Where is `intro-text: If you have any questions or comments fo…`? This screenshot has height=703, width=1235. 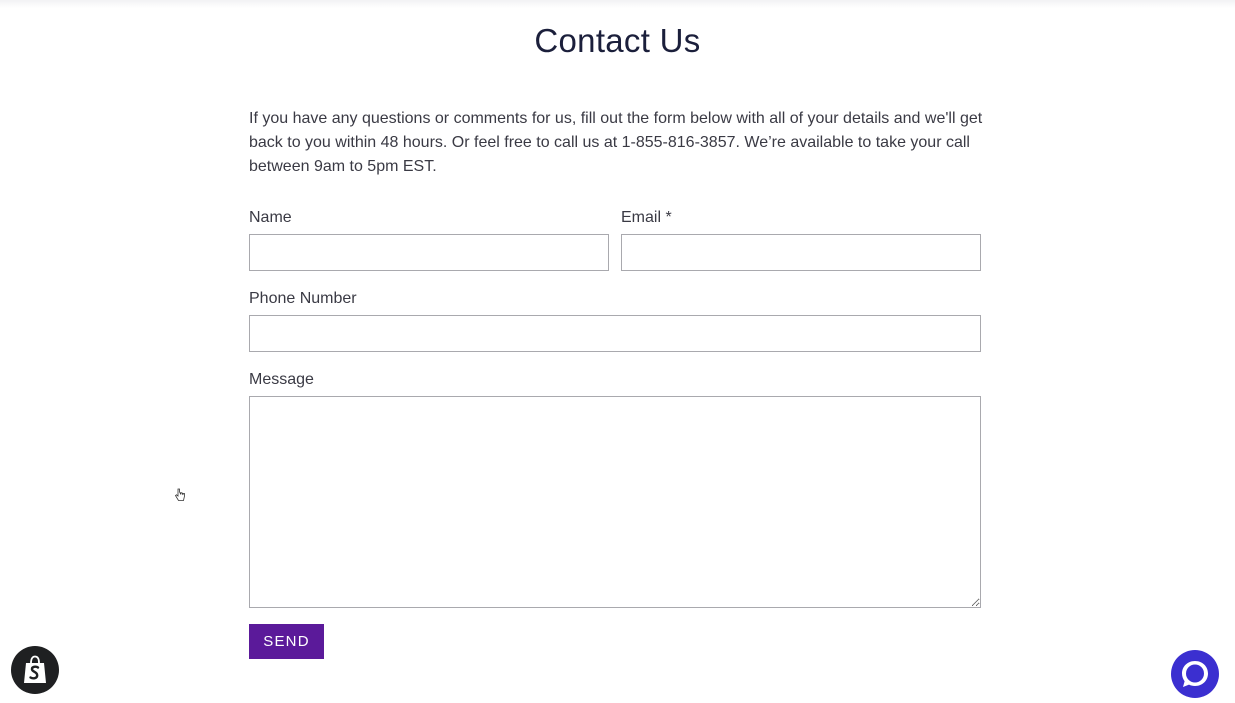
intro-text: If you have any questions or comments fo… is located at coordinates (616, 142).